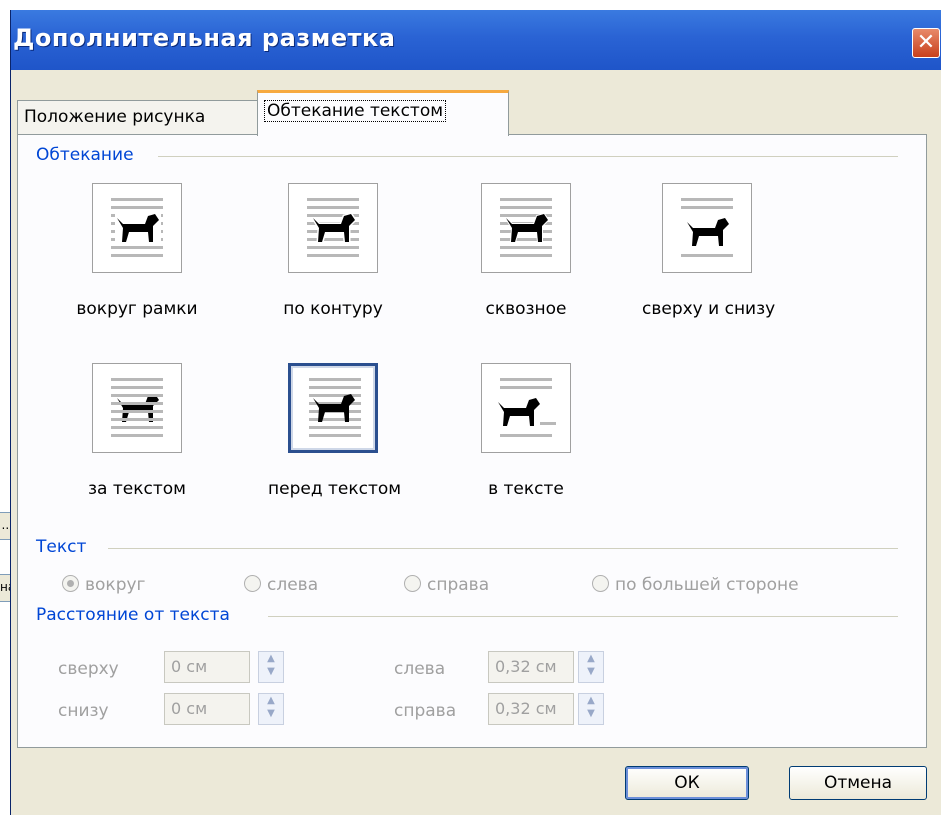 The height and width of the screenshot is (815, 941). I want to click on wrap-option-tight: по контуру, so click(333, 251).